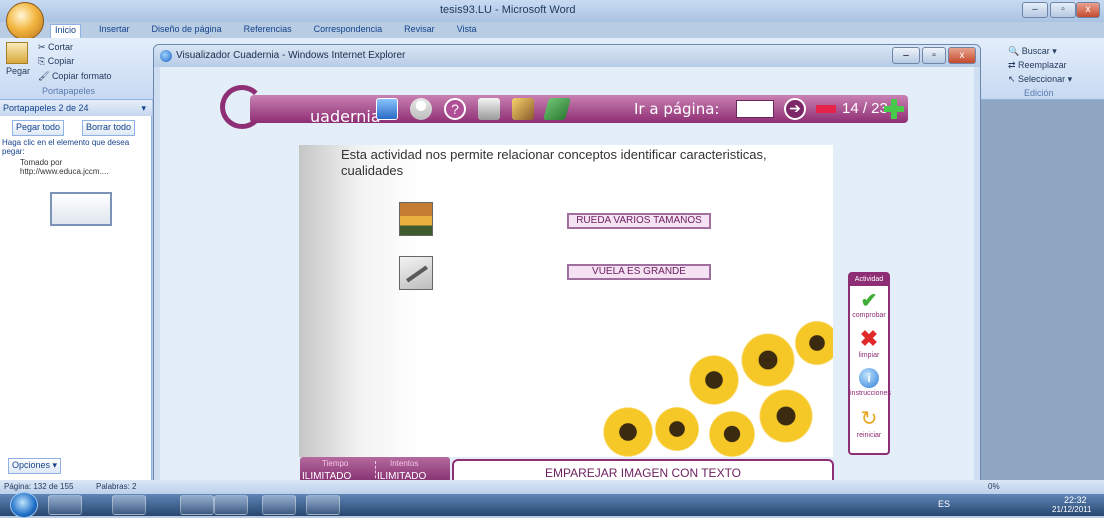 This screenshot has height=518, width=1104. I want to click on copy-format-button: 🖌 Copiar formato, so click(74, 76).